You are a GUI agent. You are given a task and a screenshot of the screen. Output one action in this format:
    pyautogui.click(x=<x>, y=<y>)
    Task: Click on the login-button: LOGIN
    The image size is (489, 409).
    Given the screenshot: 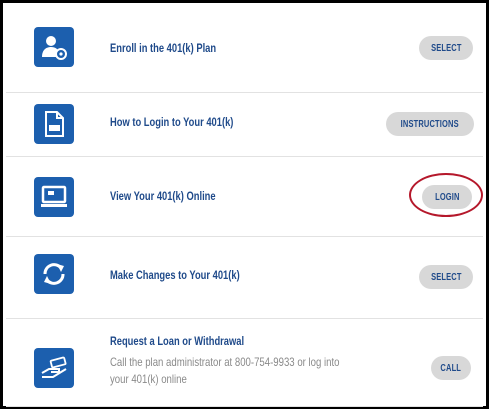 What is the action you would take?
    pyautogui.click(x=447, y=197)
    